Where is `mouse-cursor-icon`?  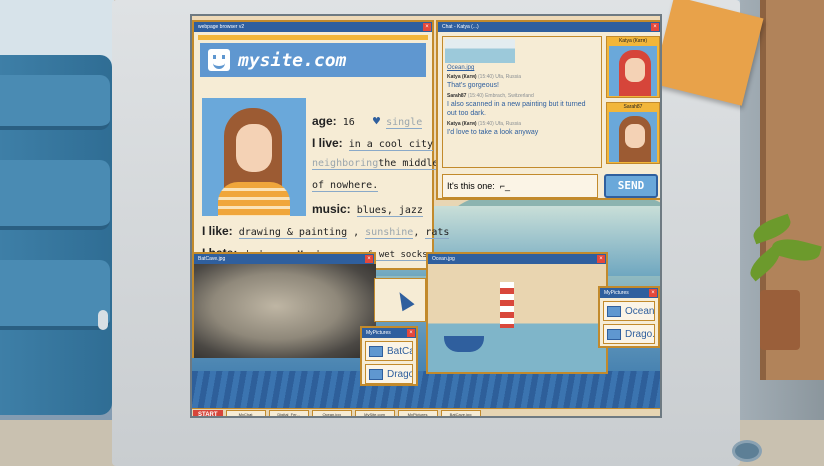
mouse-cursor-icon is located at coordinates (404, 300).